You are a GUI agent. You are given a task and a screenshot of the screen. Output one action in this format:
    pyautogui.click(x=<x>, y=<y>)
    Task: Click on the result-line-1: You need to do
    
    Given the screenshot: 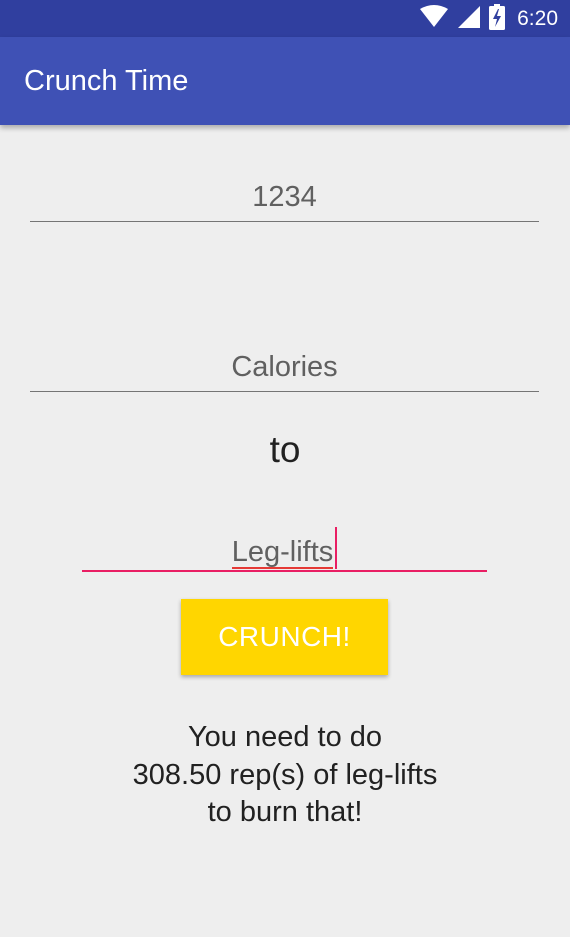 What is the action you would take?
    pyautogui.click(x=285, y=737)
    